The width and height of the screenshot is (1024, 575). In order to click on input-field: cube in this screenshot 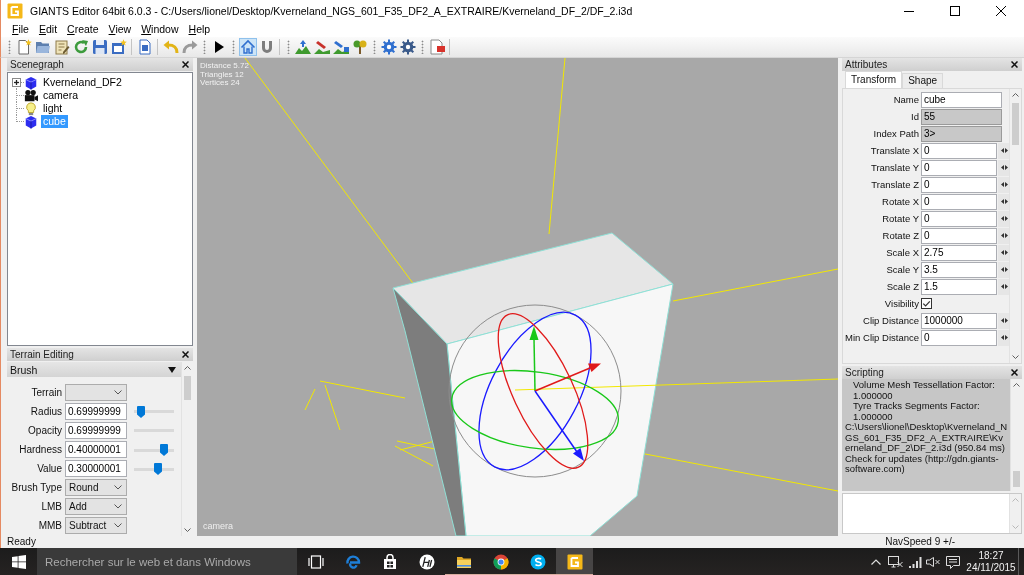, I will do `click(961, 99)`.